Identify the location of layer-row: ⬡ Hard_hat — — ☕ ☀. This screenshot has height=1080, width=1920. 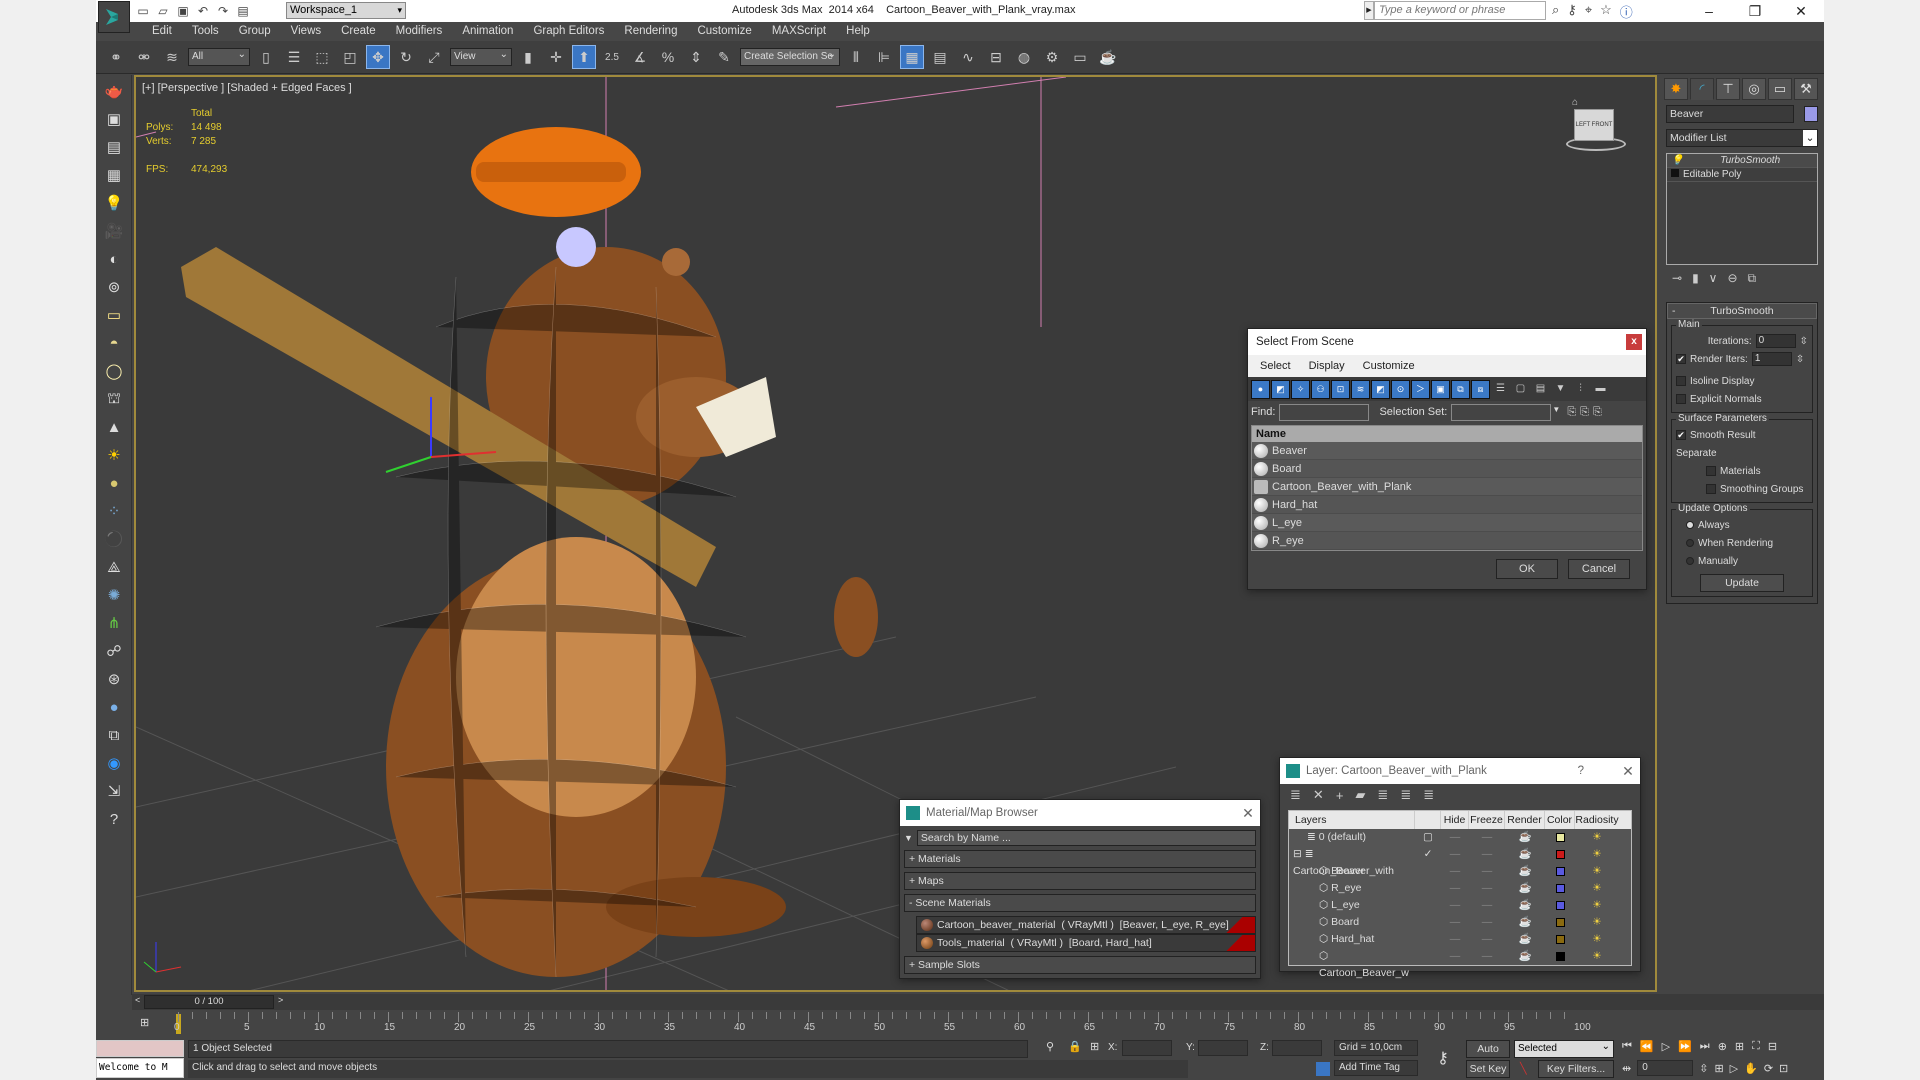
(1460, 939).